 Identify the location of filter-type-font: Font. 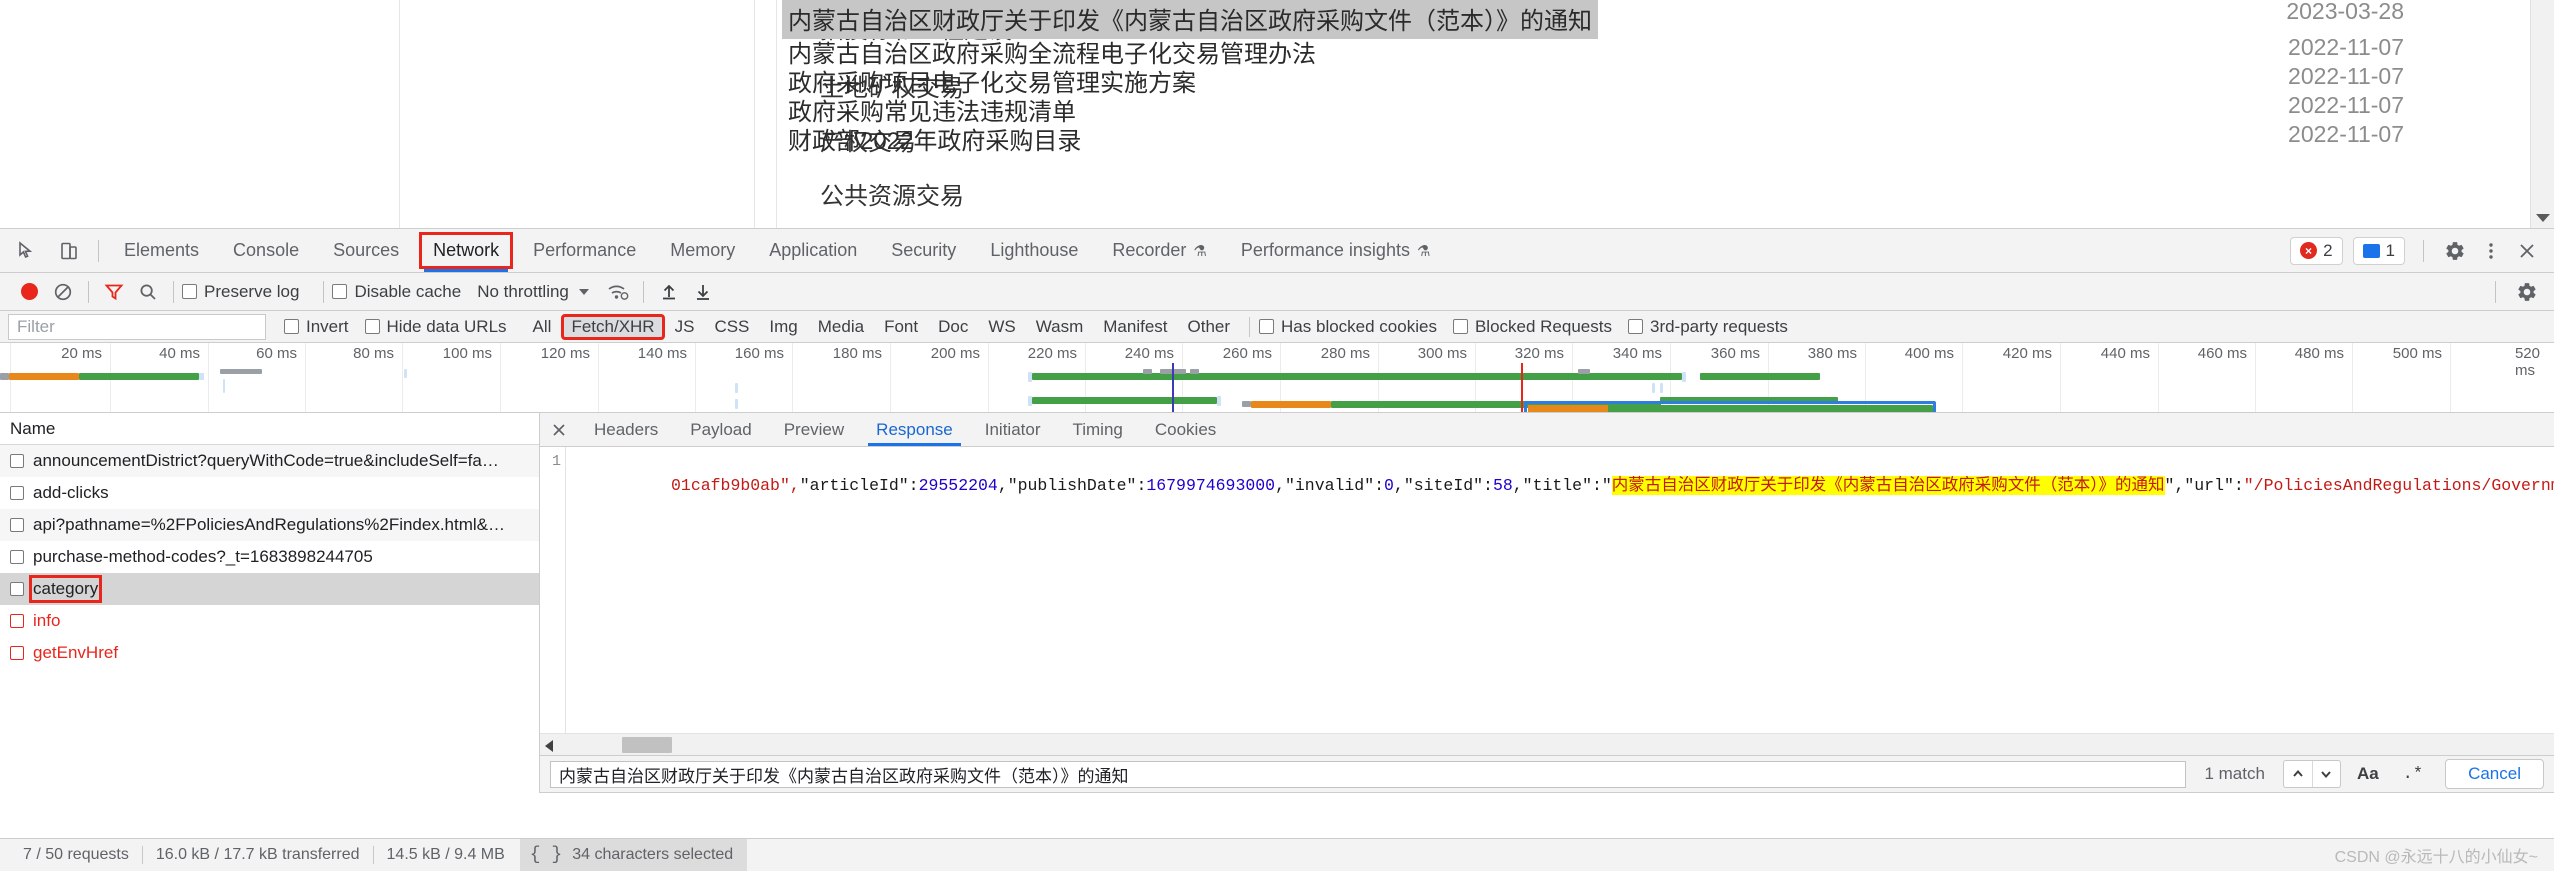
(901, 327).